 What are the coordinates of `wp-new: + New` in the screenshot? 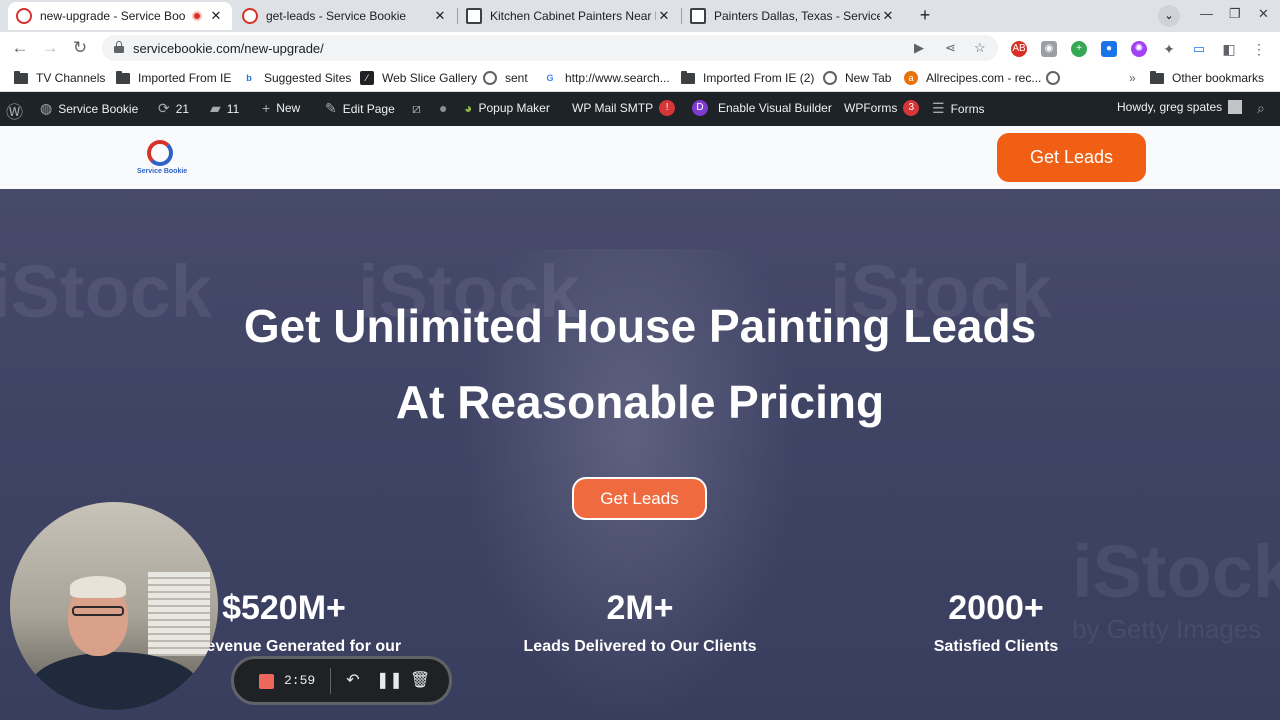 It's located at (281, 108).